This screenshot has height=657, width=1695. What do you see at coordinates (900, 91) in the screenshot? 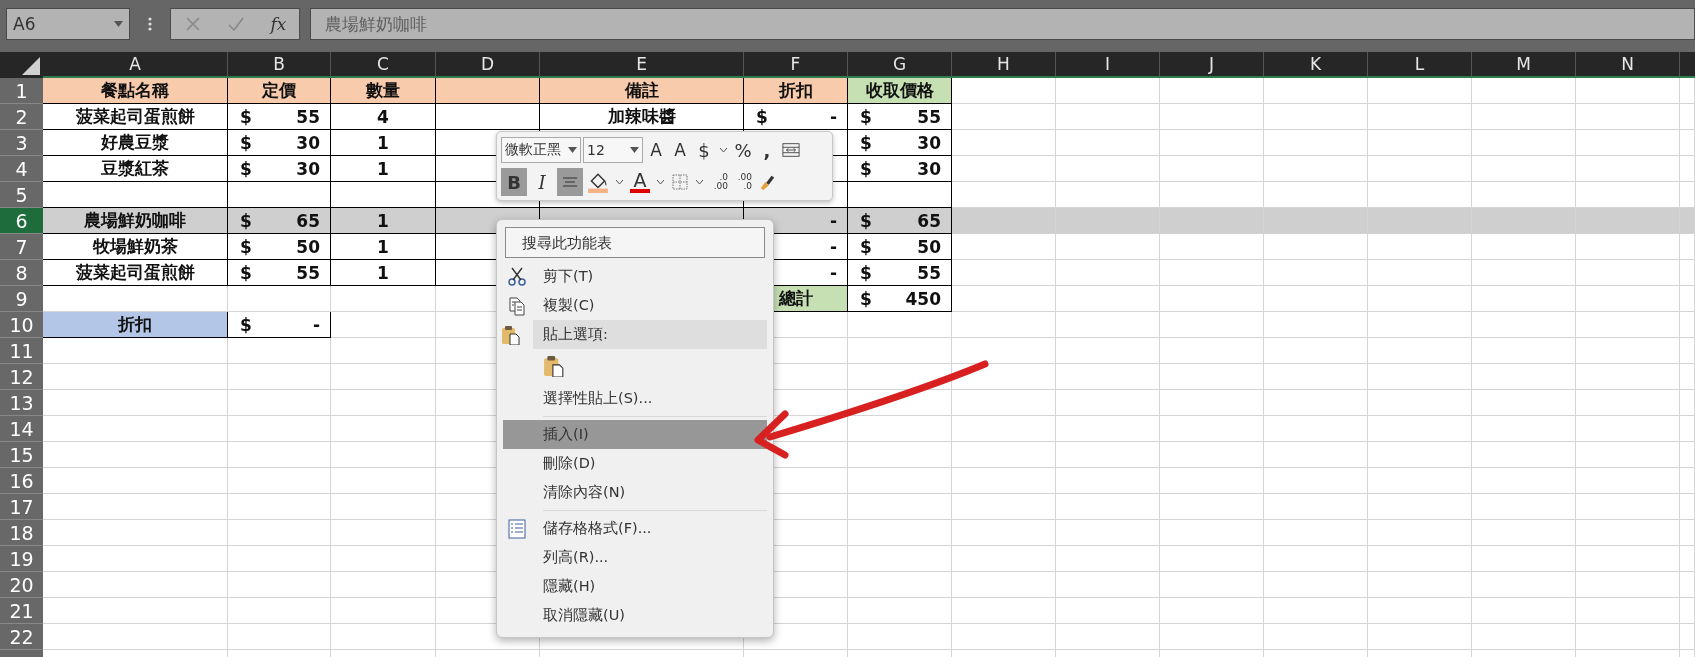
I see `table-cell: 收取價格` at bounding box center [900, 91].